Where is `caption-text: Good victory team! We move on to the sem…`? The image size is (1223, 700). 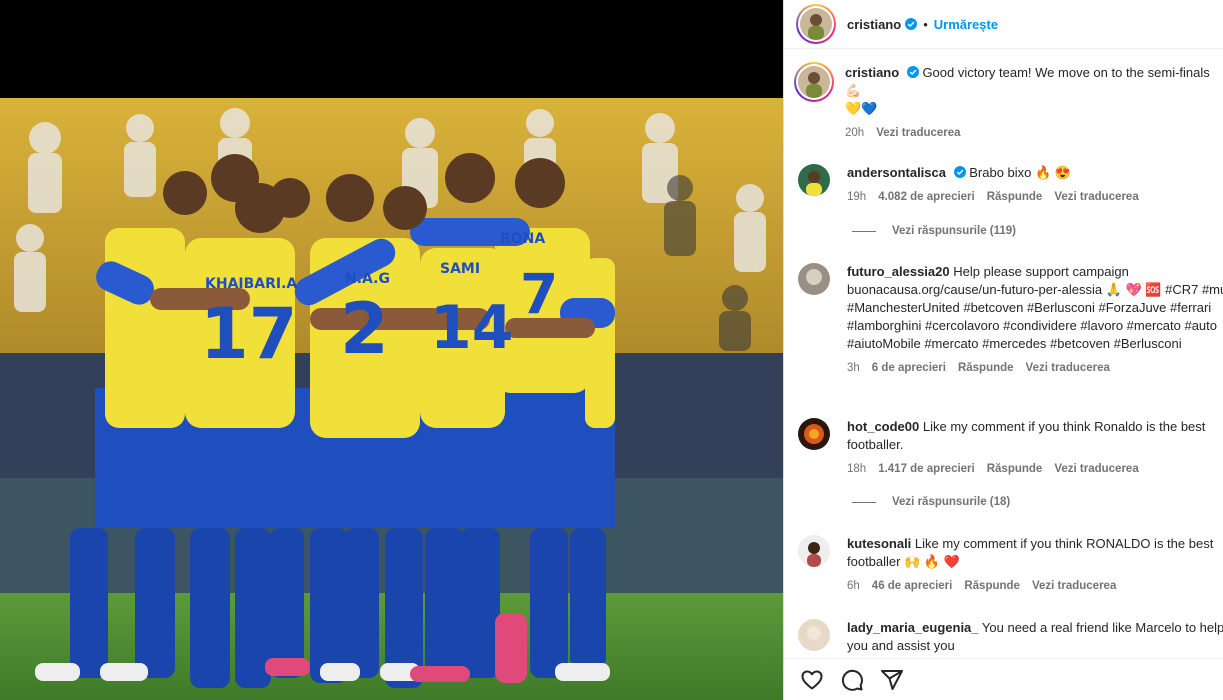
caption-text: Good victory team! We move on to the sem… is located at coordinates (1066, 72).